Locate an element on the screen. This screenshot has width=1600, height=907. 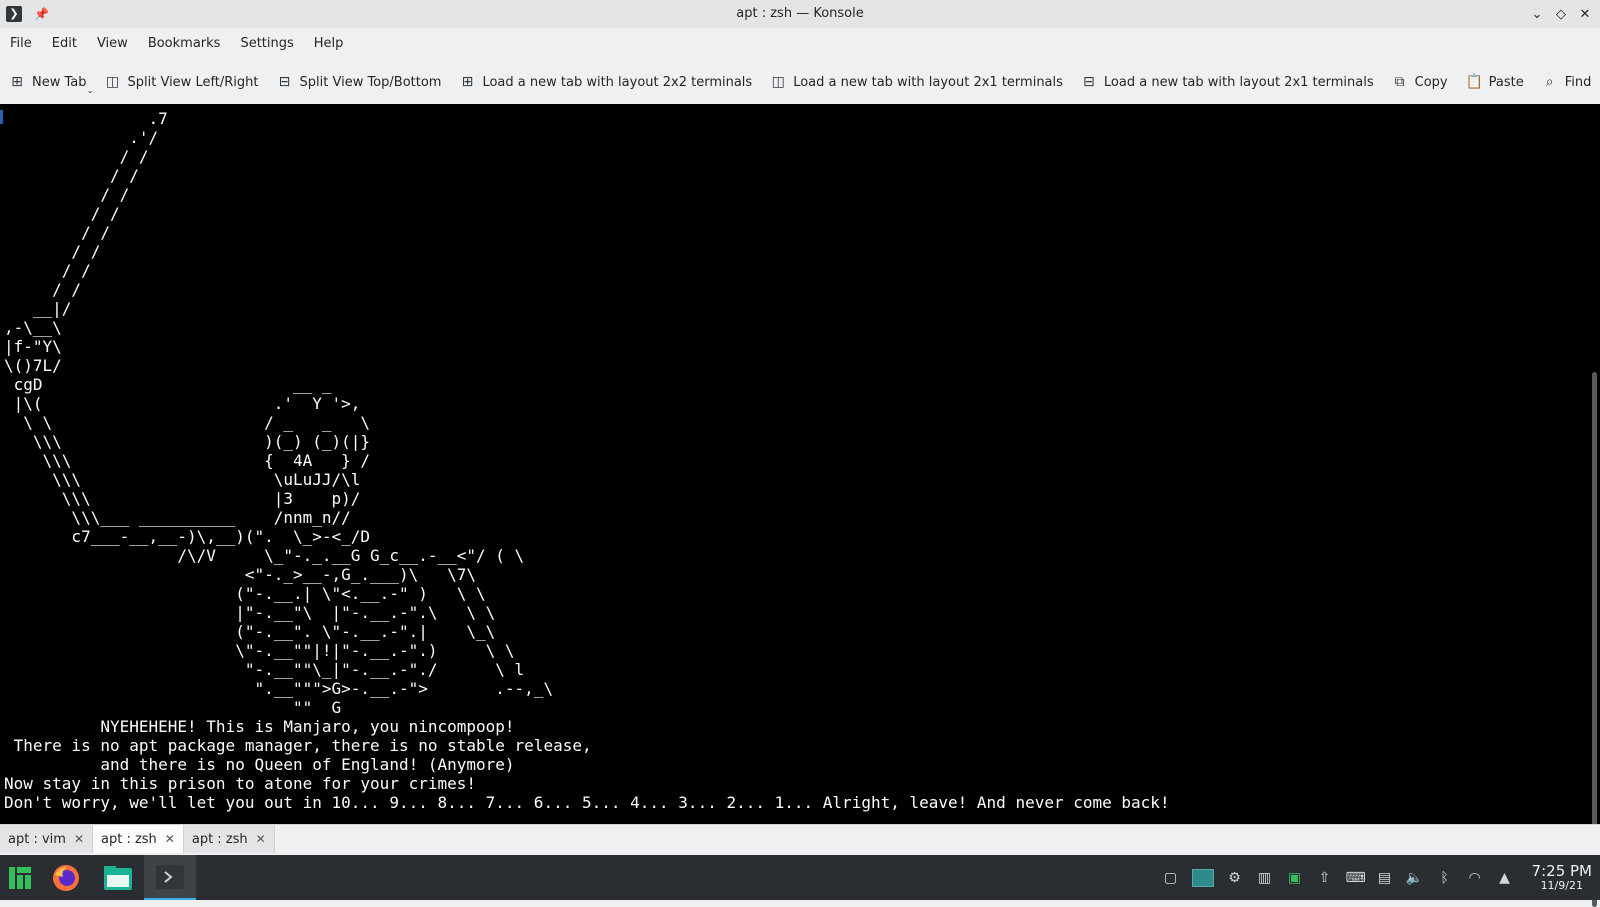
copy-button: ⧉ Copy is located at coordinates (1420, 82).